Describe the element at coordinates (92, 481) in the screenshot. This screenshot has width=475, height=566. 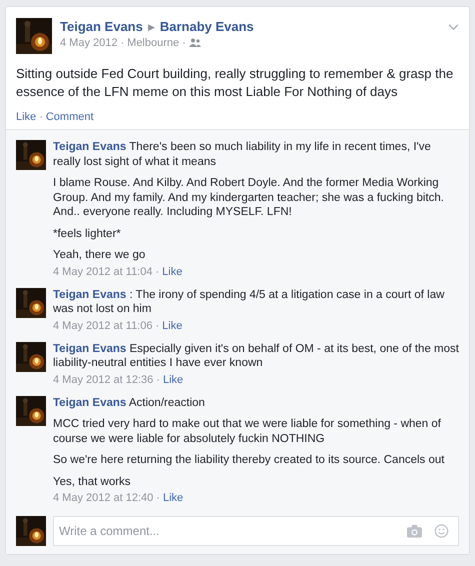
I see `comment-text: Yes, that works` at that location.